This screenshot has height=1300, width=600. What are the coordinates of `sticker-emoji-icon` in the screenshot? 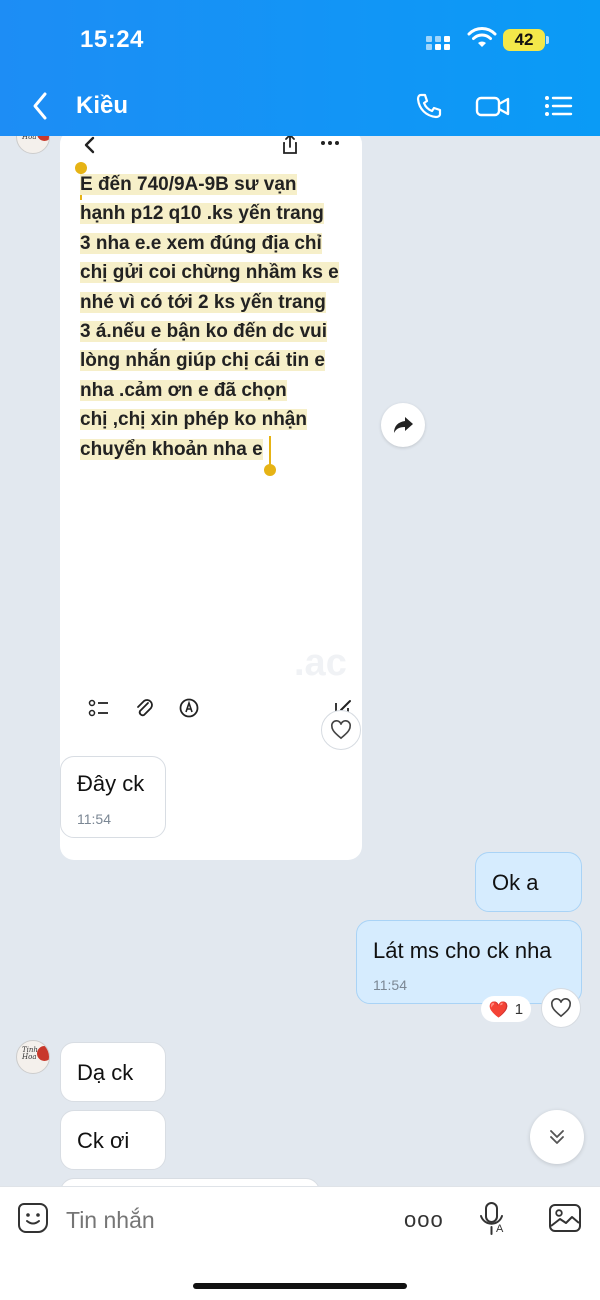 It's located at (33, 1218).